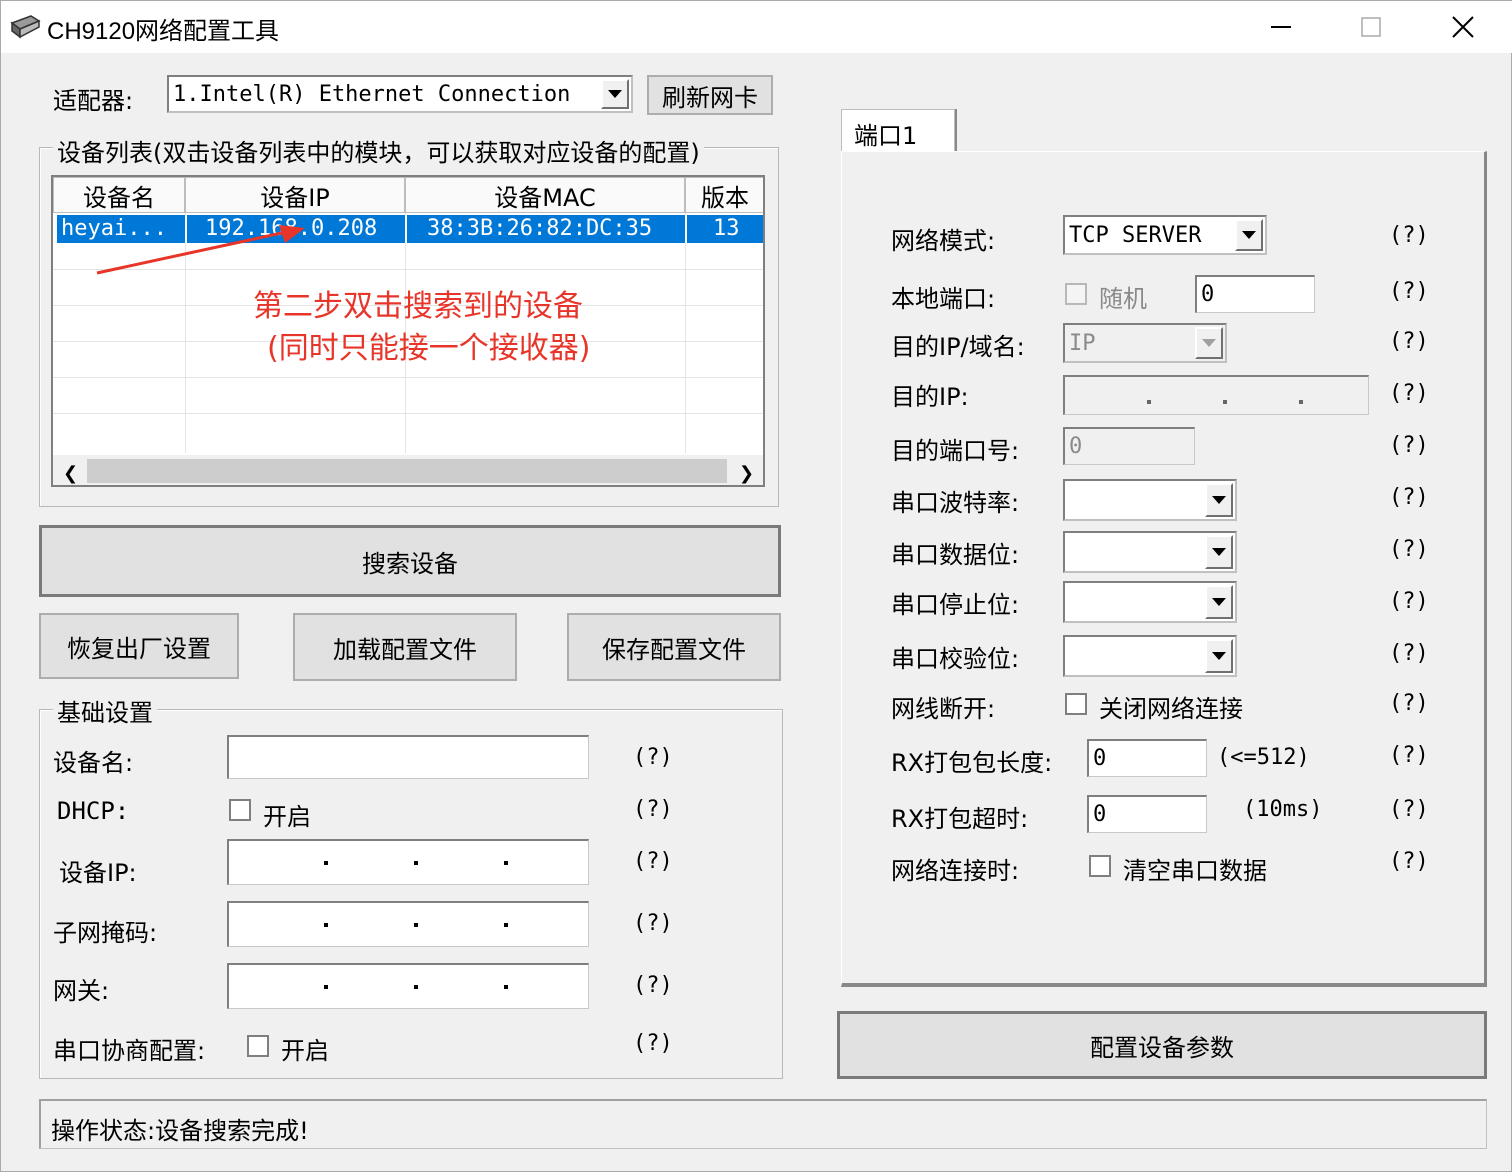  What do you see at coordinates (545, 195) in the screenshot?
I see `column-header-device-mac: 设备MAC` at bounding box center [545, 195].